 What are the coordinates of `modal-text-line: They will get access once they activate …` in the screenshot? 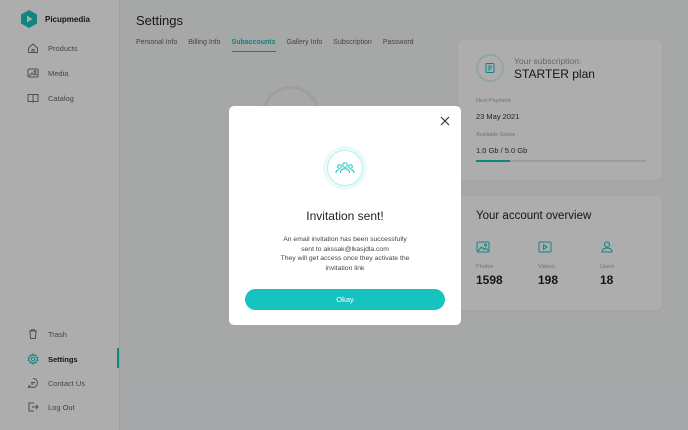 It's located at (345, 258).